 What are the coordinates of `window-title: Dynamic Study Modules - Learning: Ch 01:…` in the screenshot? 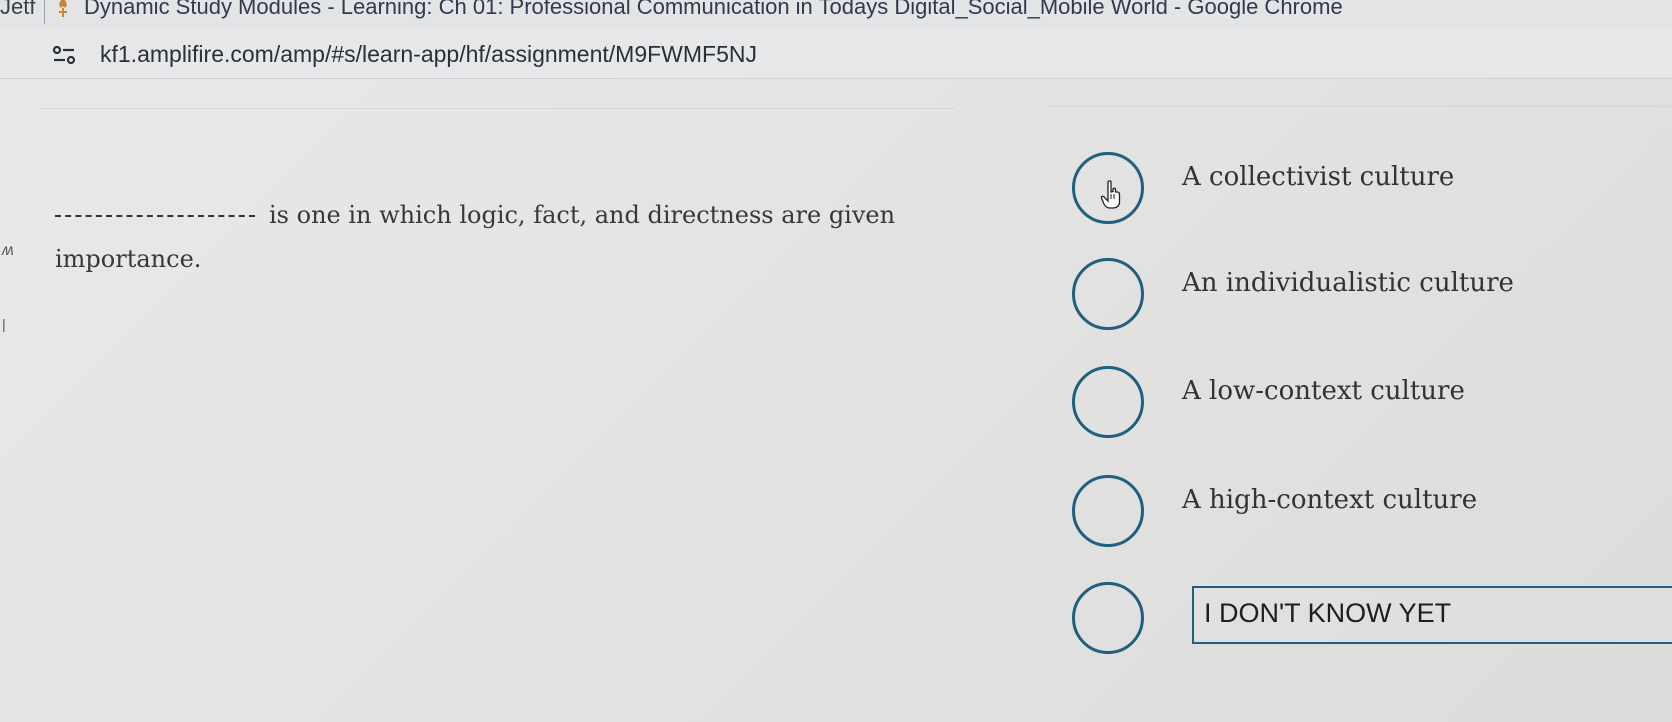 It's located at (713, 9).